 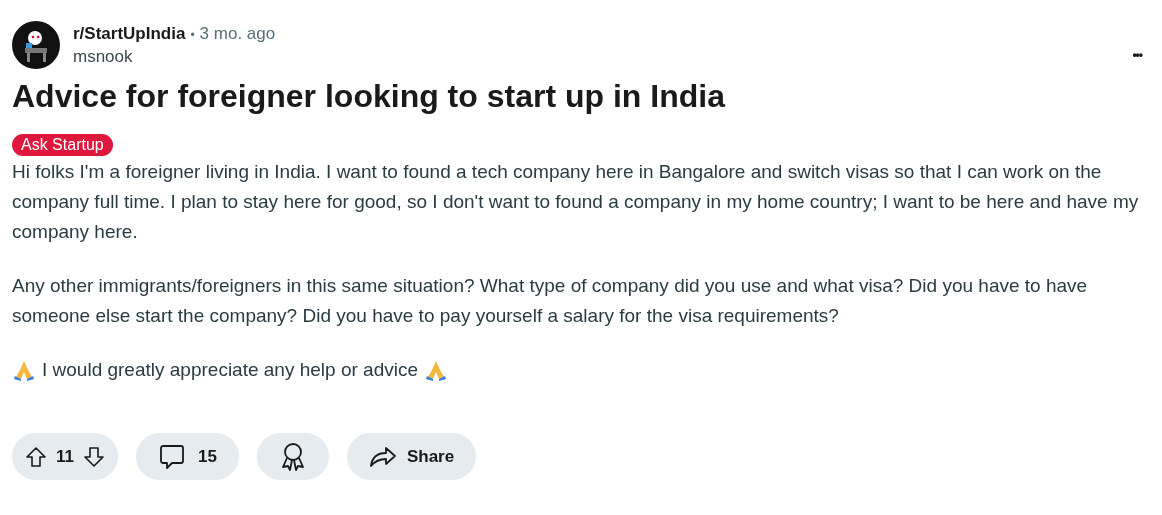 What do you see at coordinates (237, 33) in the screenshot?
I see `post-age: 3 mo. ago` at bounding box center [237, 33].